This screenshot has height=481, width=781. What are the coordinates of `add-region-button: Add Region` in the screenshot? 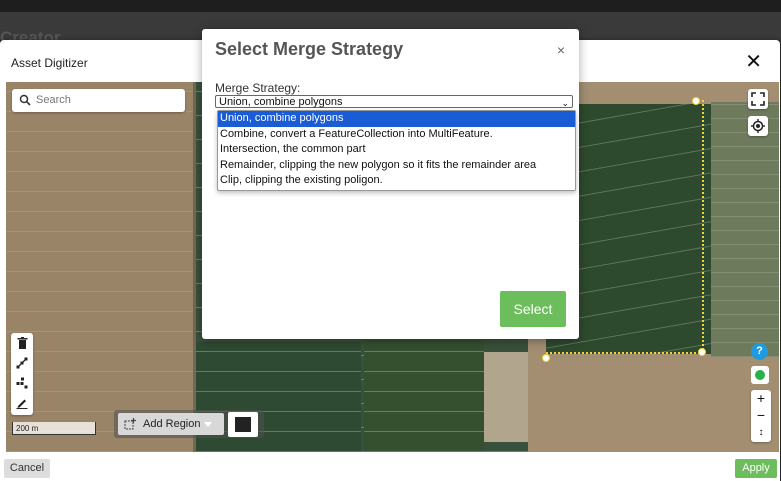 It's located at (171, 424).